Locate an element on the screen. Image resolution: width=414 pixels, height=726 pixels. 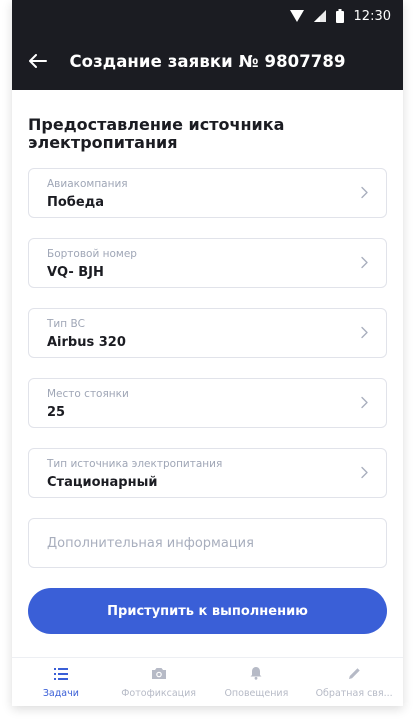
app-bar: Создание заявки № 9807789 is located at coordinates (207, 61).